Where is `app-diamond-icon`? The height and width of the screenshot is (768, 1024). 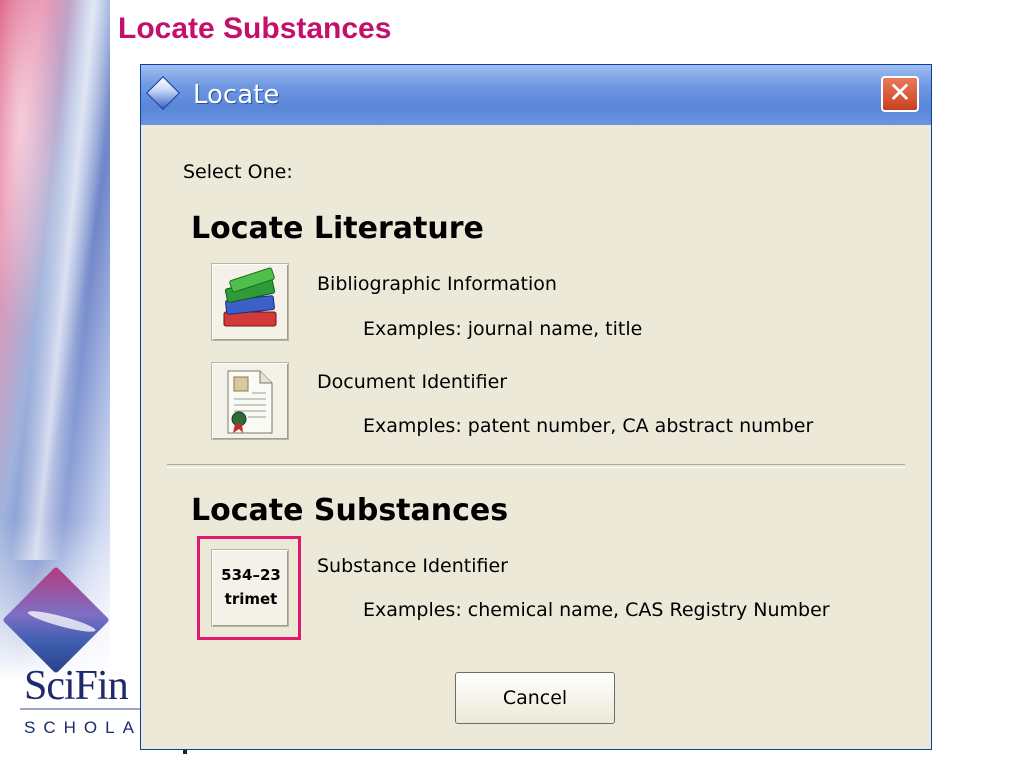
app-diamond-icon is located at coordinates (163, 93).